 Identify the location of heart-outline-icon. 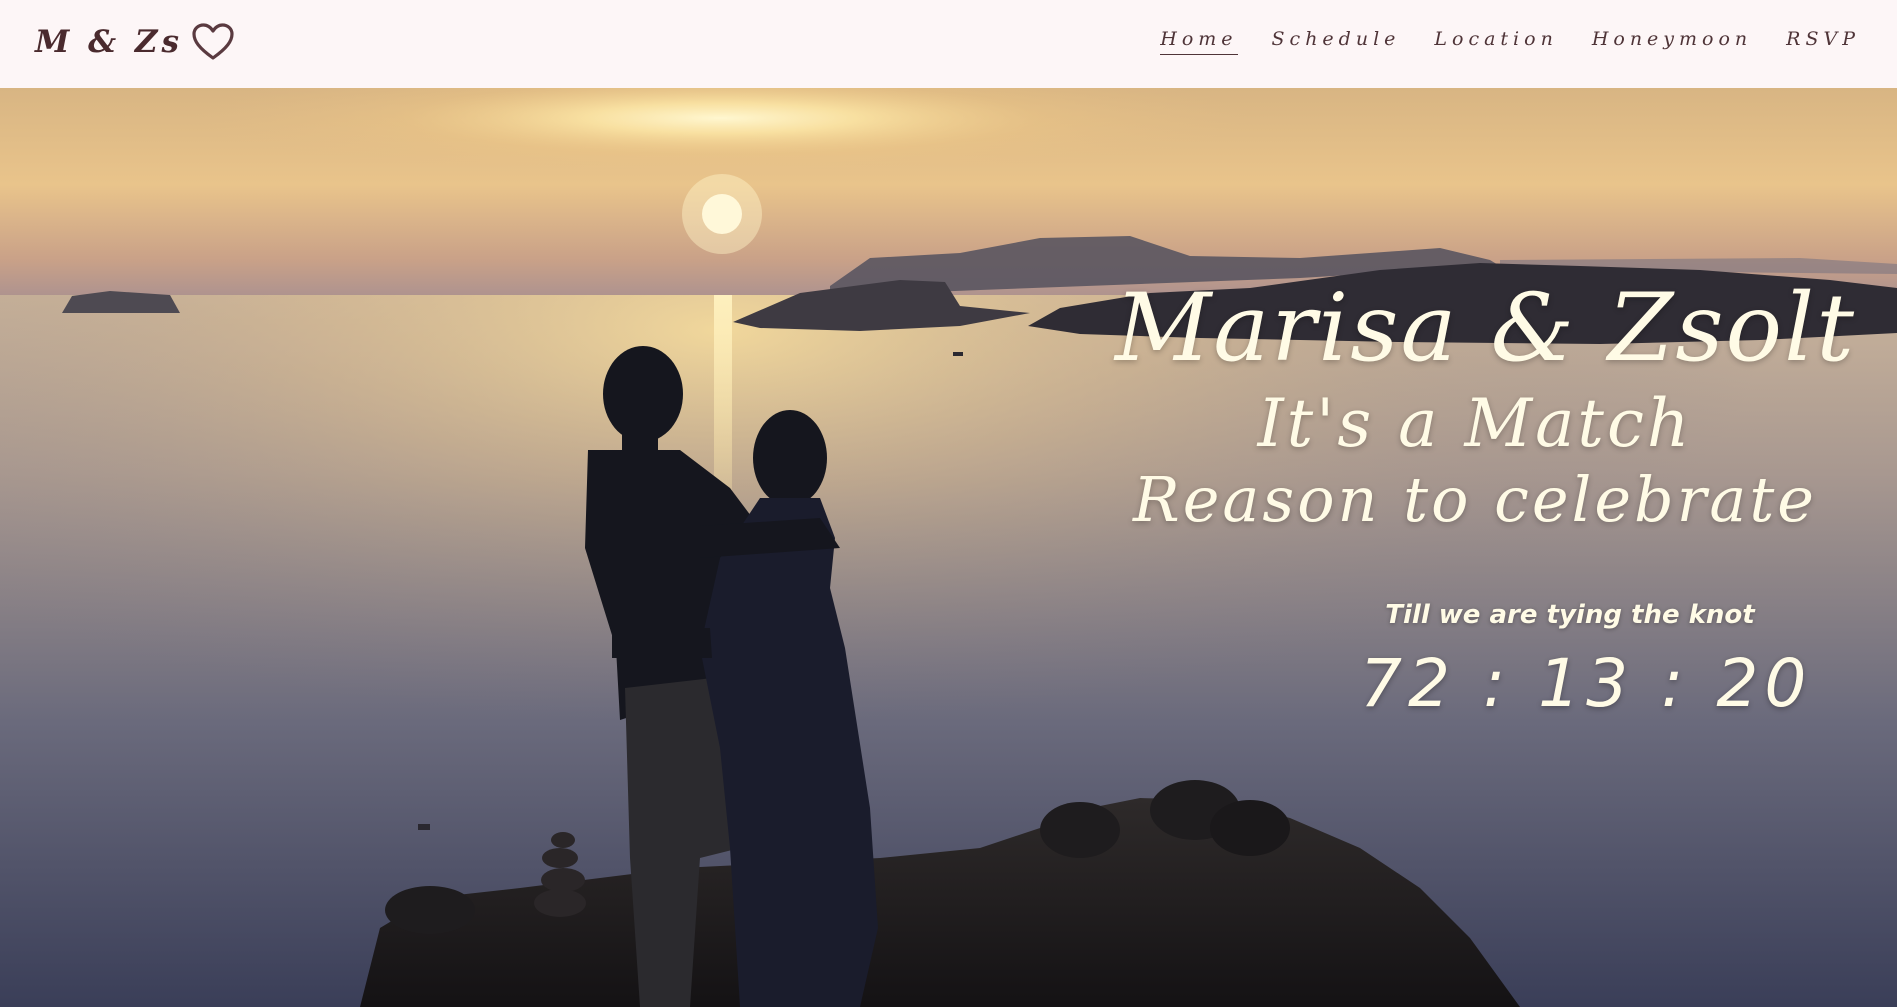
(213, 41).